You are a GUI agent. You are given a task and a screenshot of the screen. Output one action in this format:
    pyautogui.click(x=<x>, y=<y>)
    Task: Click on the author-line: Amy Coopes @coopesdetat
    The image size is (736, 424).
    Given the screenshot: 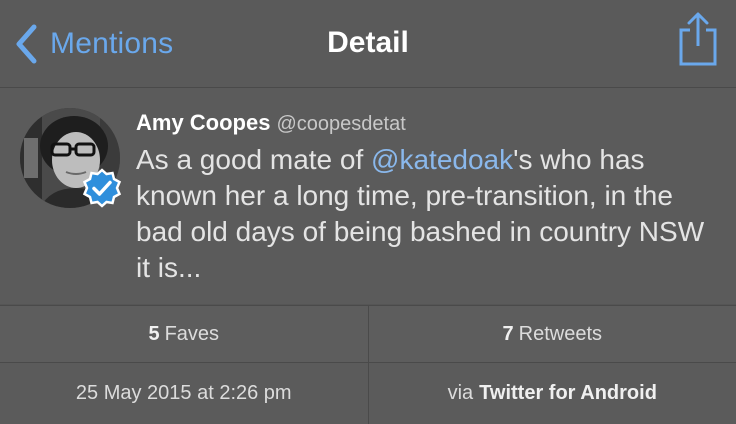 What is the action you would take?
    pyautogui.click(x=271, y=123)
    